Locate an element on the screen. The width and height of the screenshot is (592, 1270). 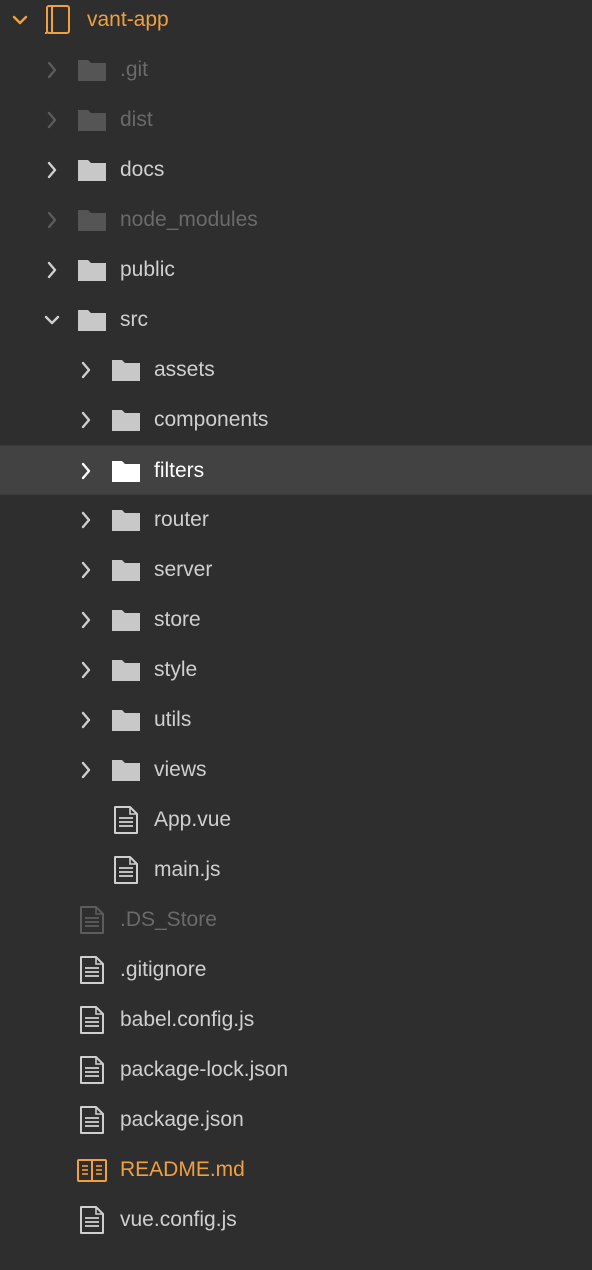
tree-item-views: views is located at coordinates (296, 770).